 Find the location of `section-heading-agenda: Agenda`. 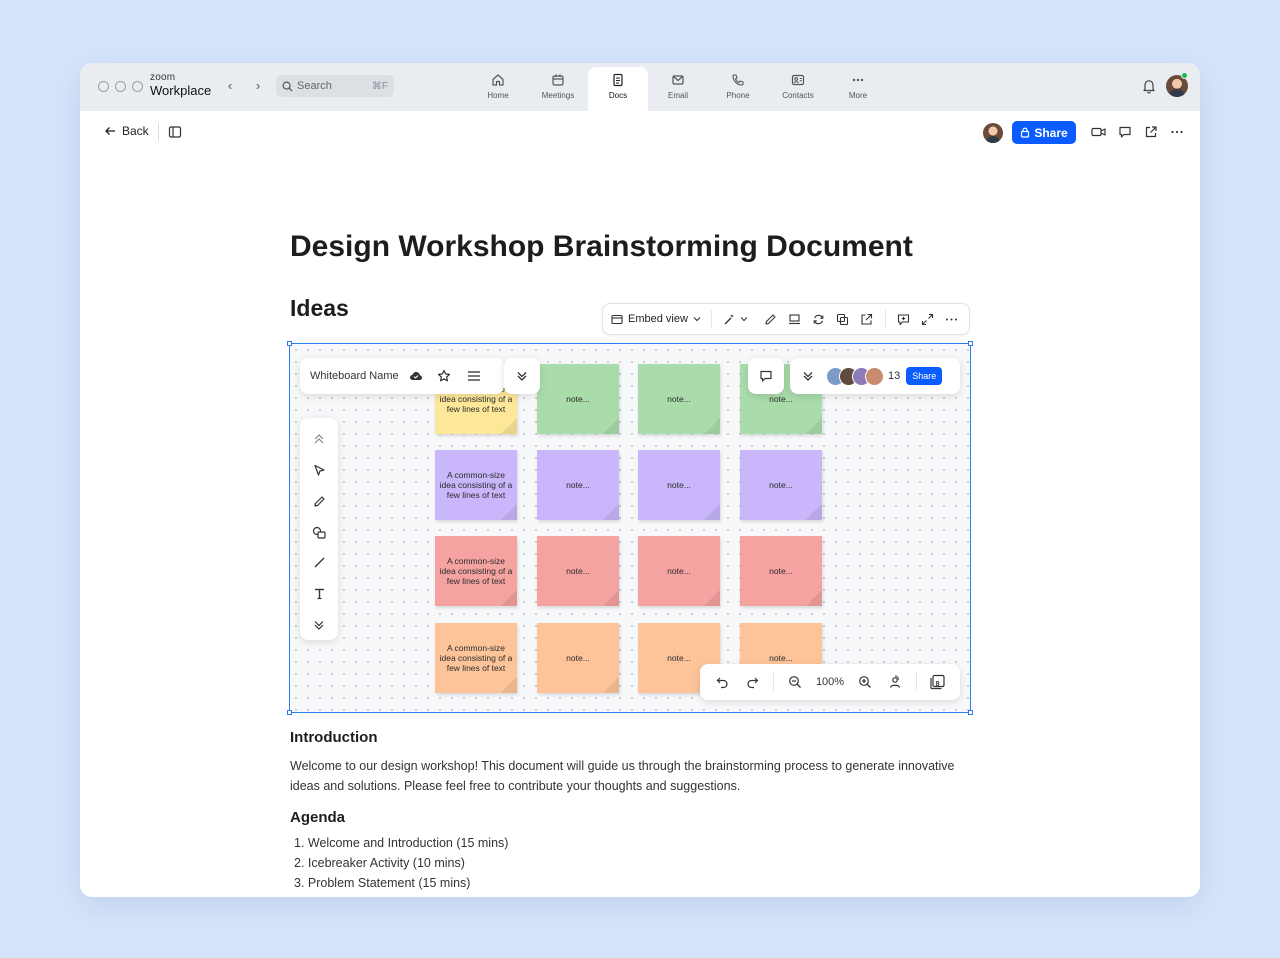

section-heading-agenda: Agenda is located at coordinates (318, 817).